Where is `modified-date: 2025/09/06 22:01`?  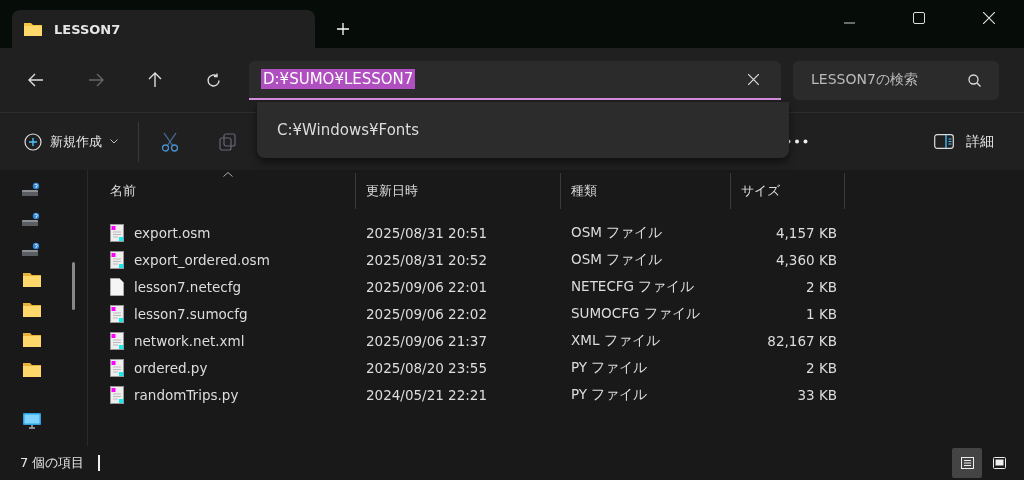
modified-date: 2025/09/06 22:01 is located at coordinates (426, 286).